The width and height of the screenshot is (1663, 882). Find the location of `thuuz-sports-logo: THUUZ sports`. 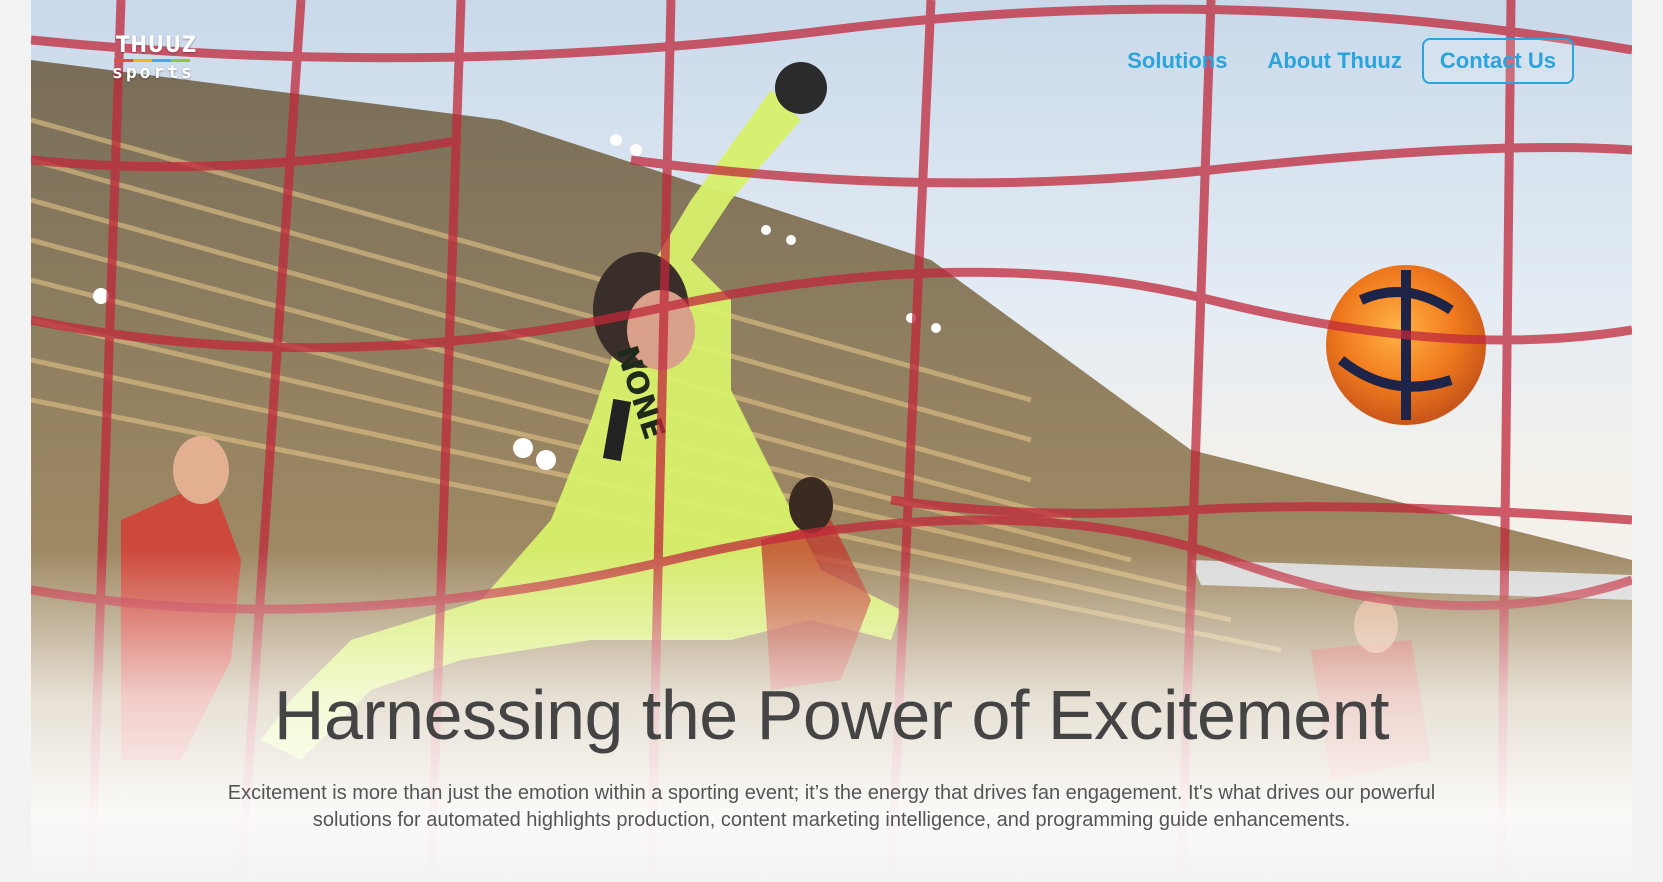

thuuz-sports-logo: THUUZ sports is located at coordinates (155, 58).